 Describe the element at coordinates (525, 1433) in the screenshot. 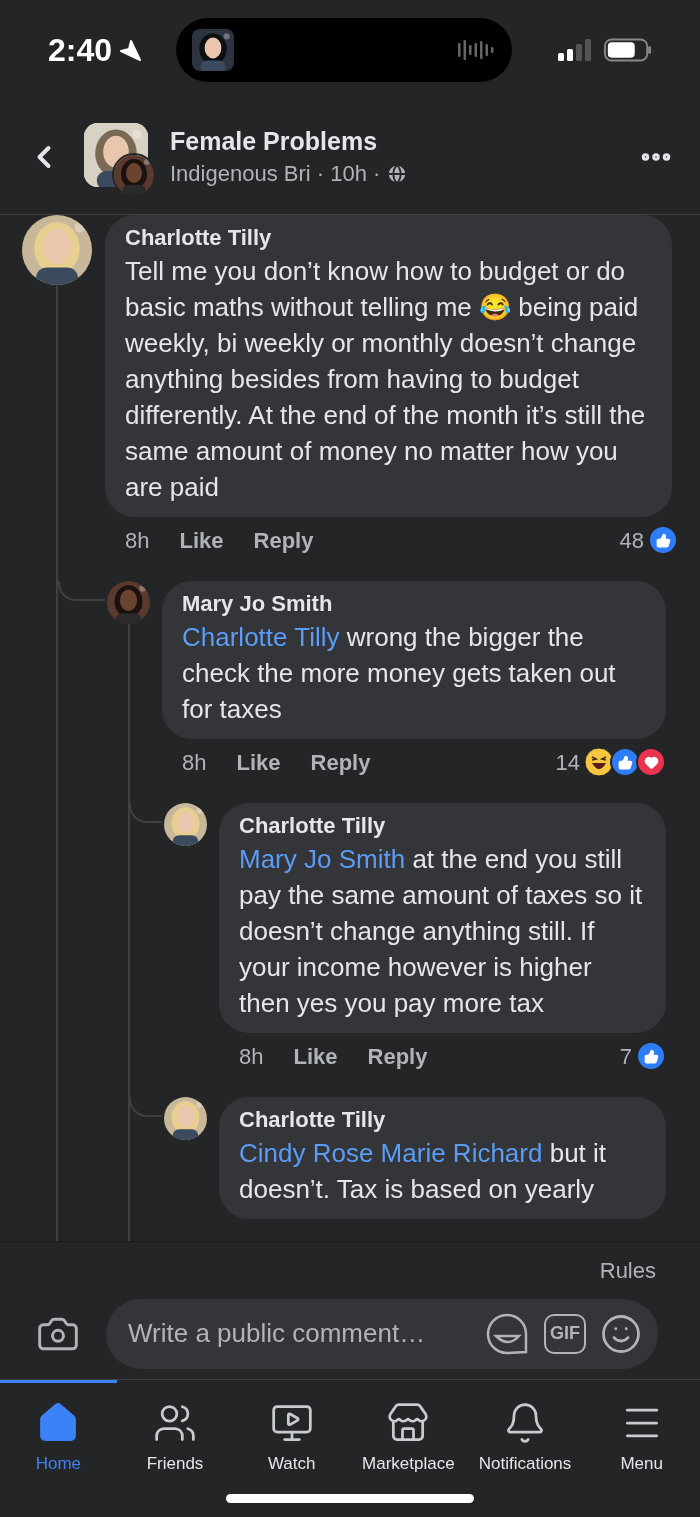

I see `nav-tab: Notifications` at that location.